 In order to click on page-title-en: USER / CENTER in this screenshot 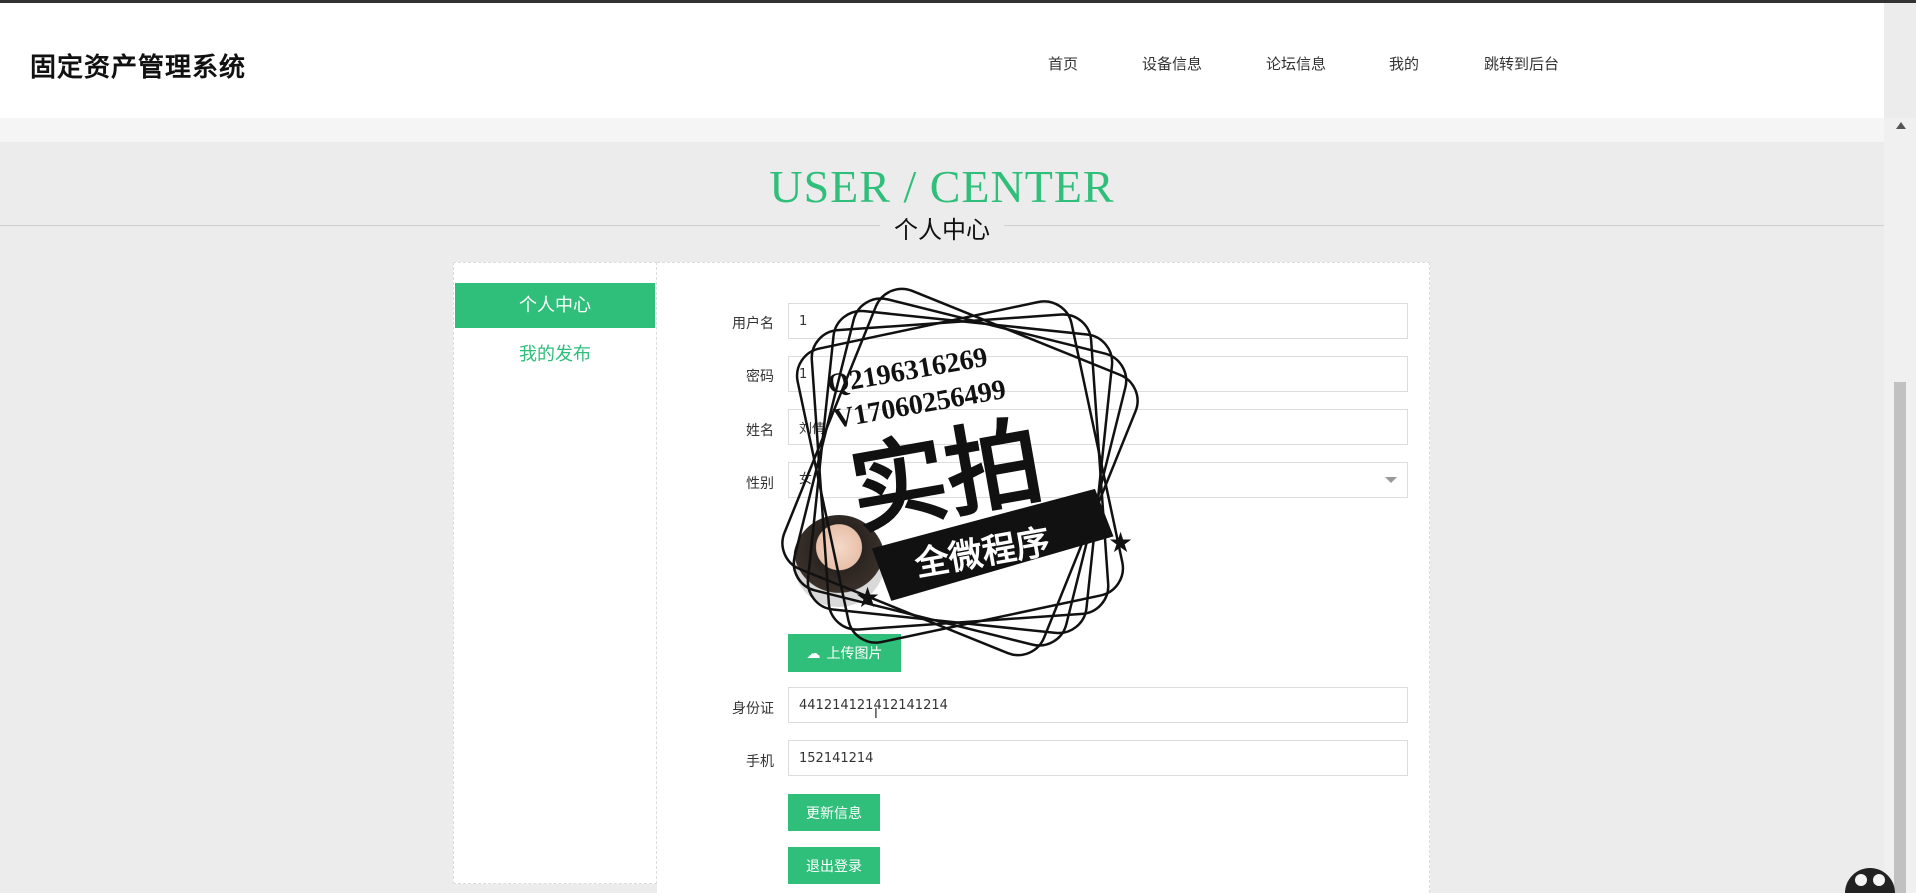, I will do `click(942, 186)`.